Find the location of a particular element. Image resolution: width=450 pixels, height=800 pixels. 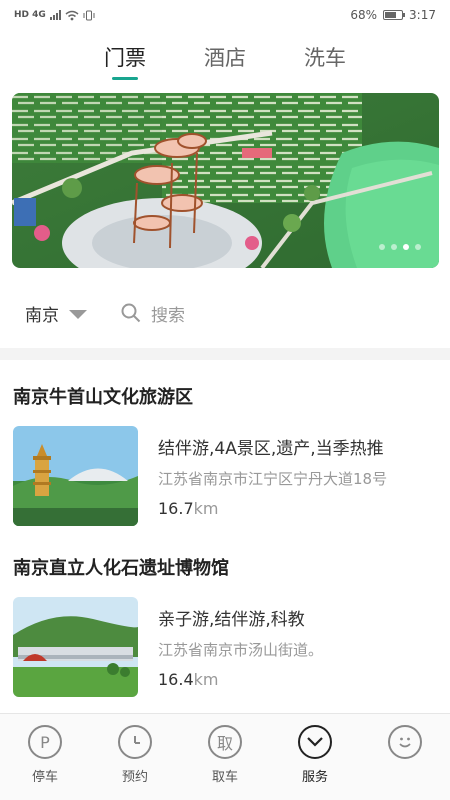

tab-hotels: 酒店 is located at coordinates (225, 62).